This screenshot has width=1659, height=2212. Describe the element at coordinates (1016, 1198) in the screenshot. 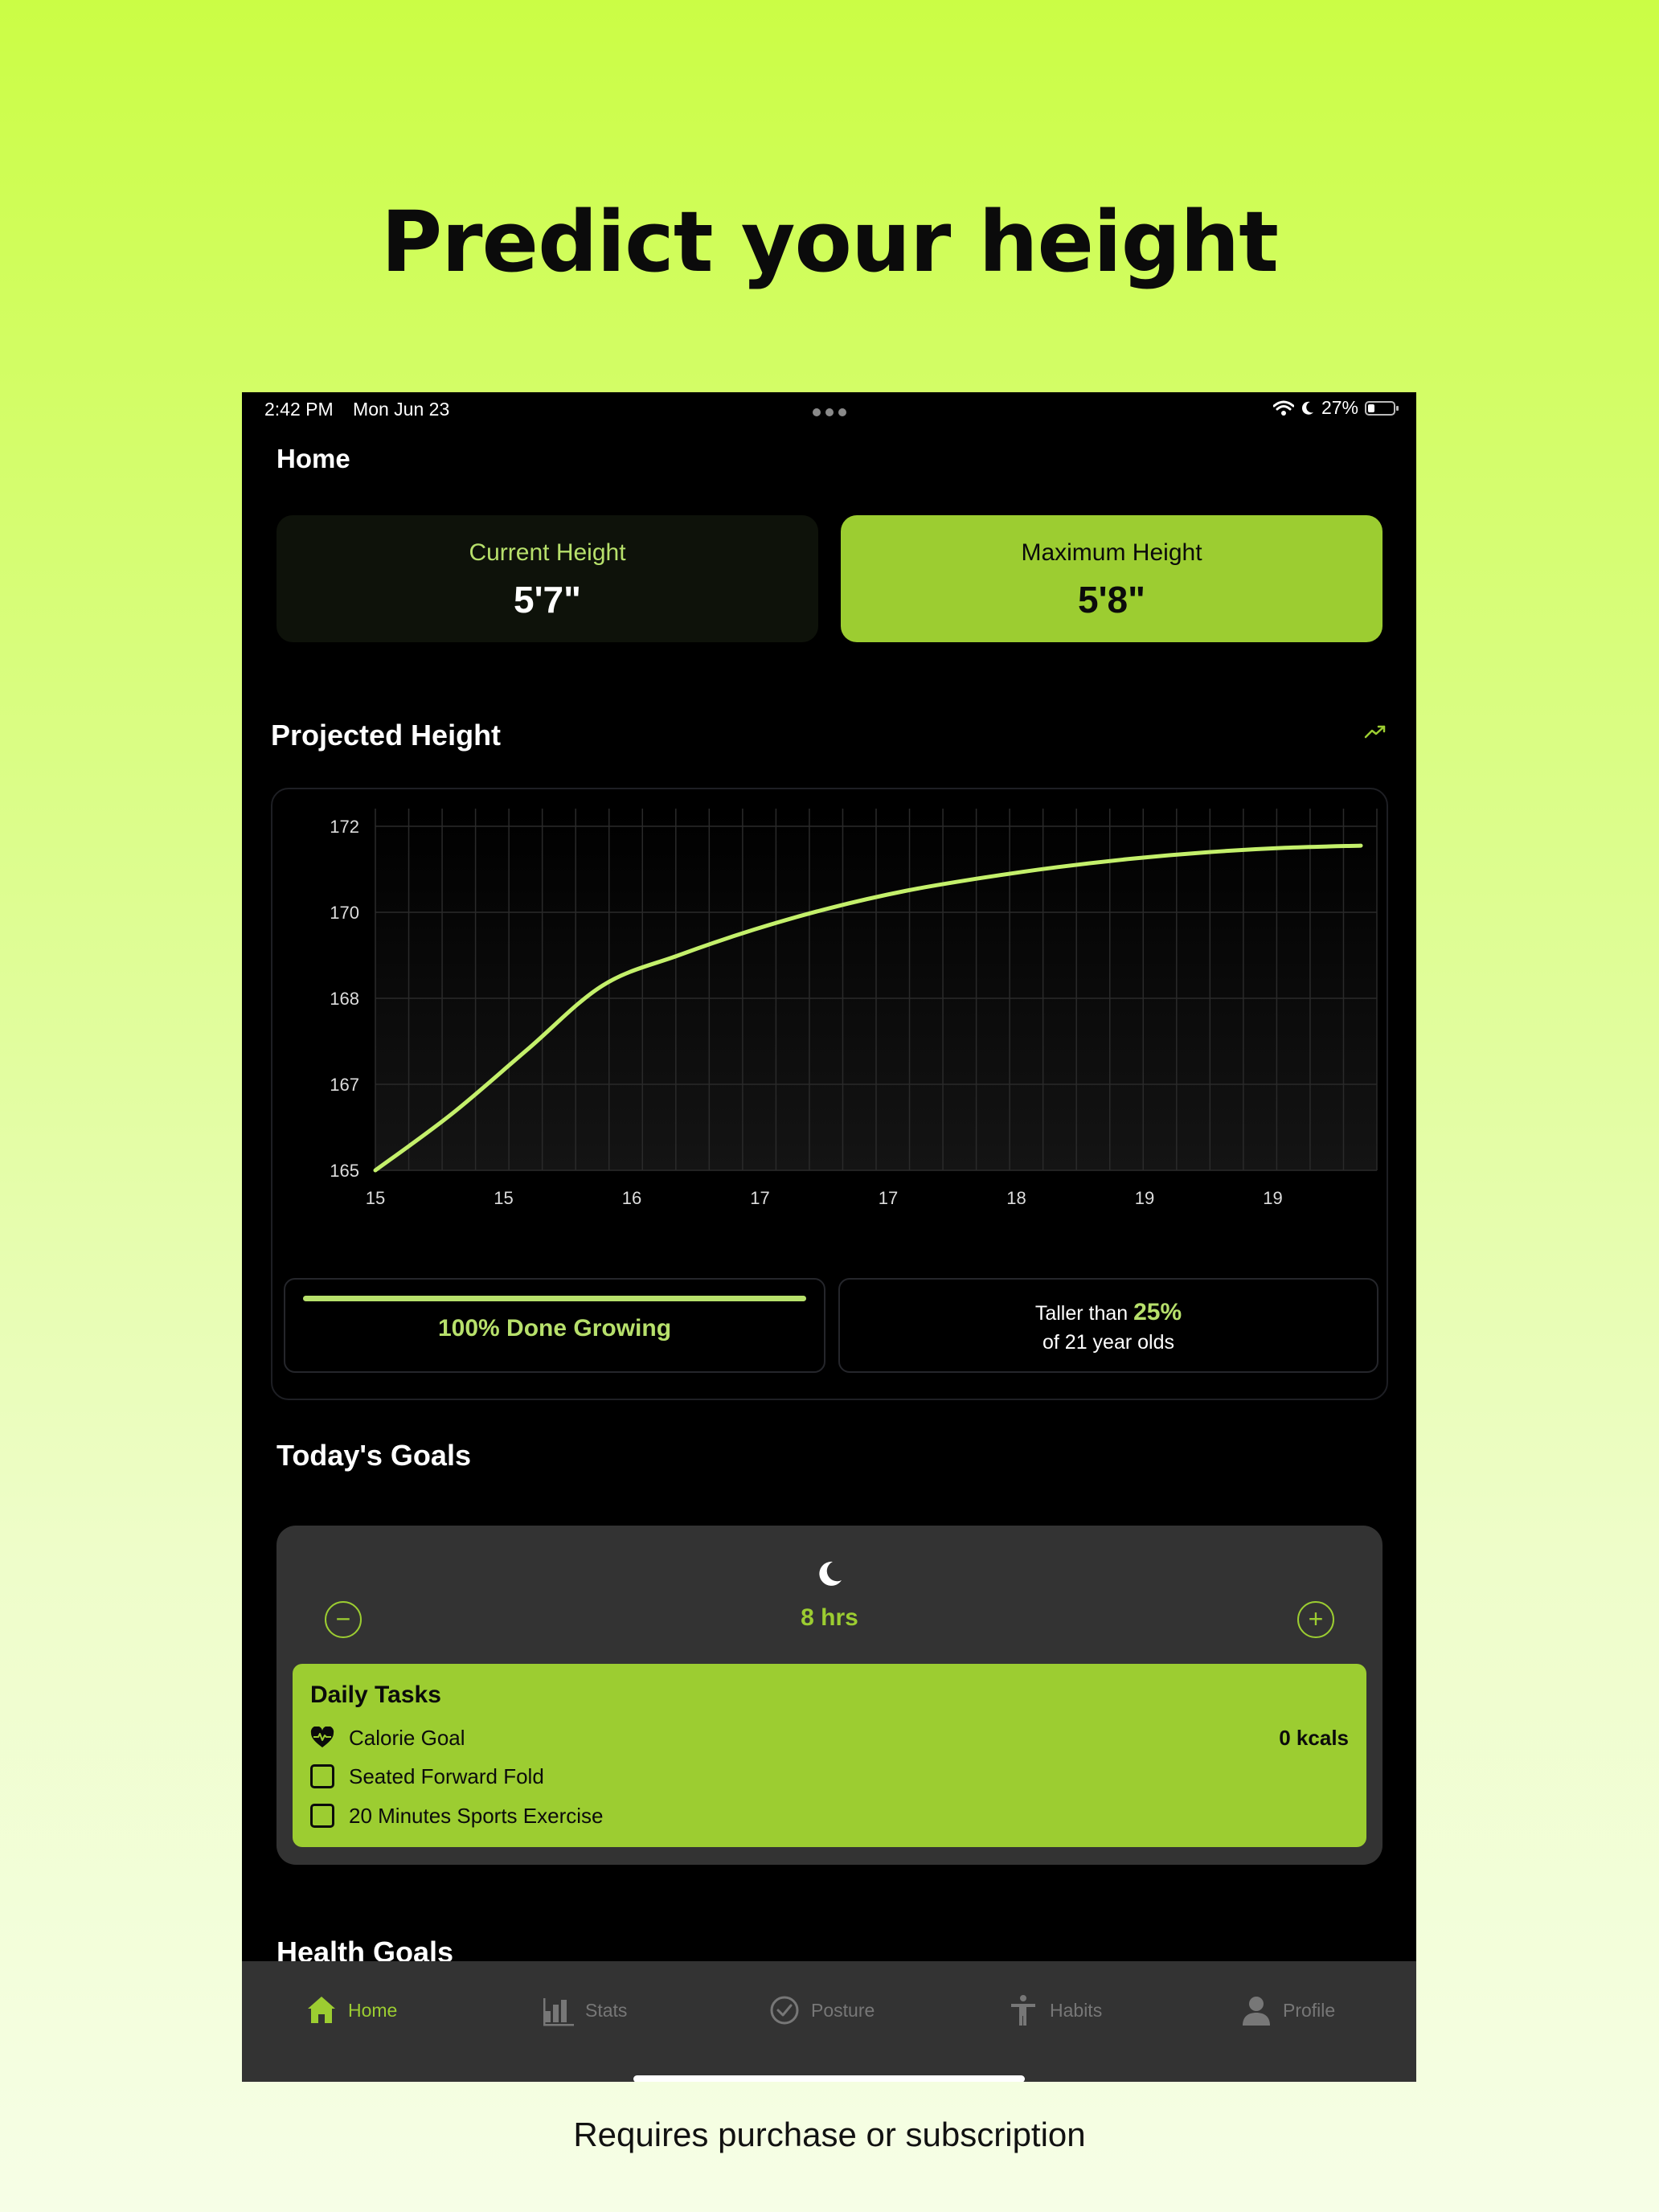

I see `x-tick-label: 18` at that location.